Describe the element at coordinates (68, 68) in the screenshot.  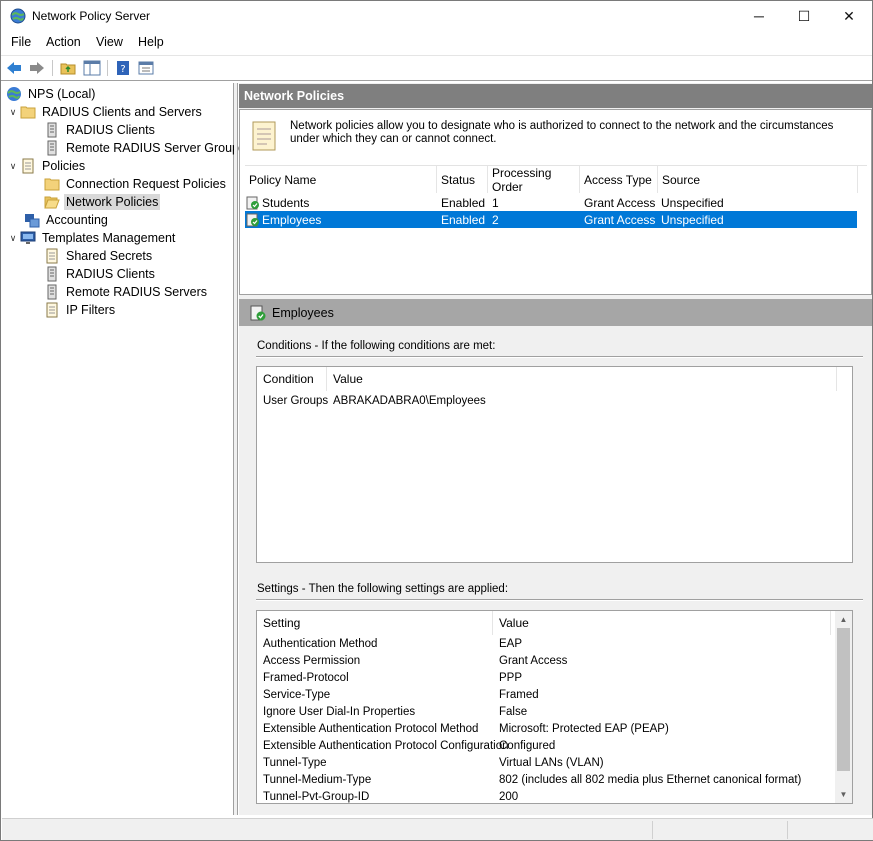
I see `up-folder-icon` at that location.